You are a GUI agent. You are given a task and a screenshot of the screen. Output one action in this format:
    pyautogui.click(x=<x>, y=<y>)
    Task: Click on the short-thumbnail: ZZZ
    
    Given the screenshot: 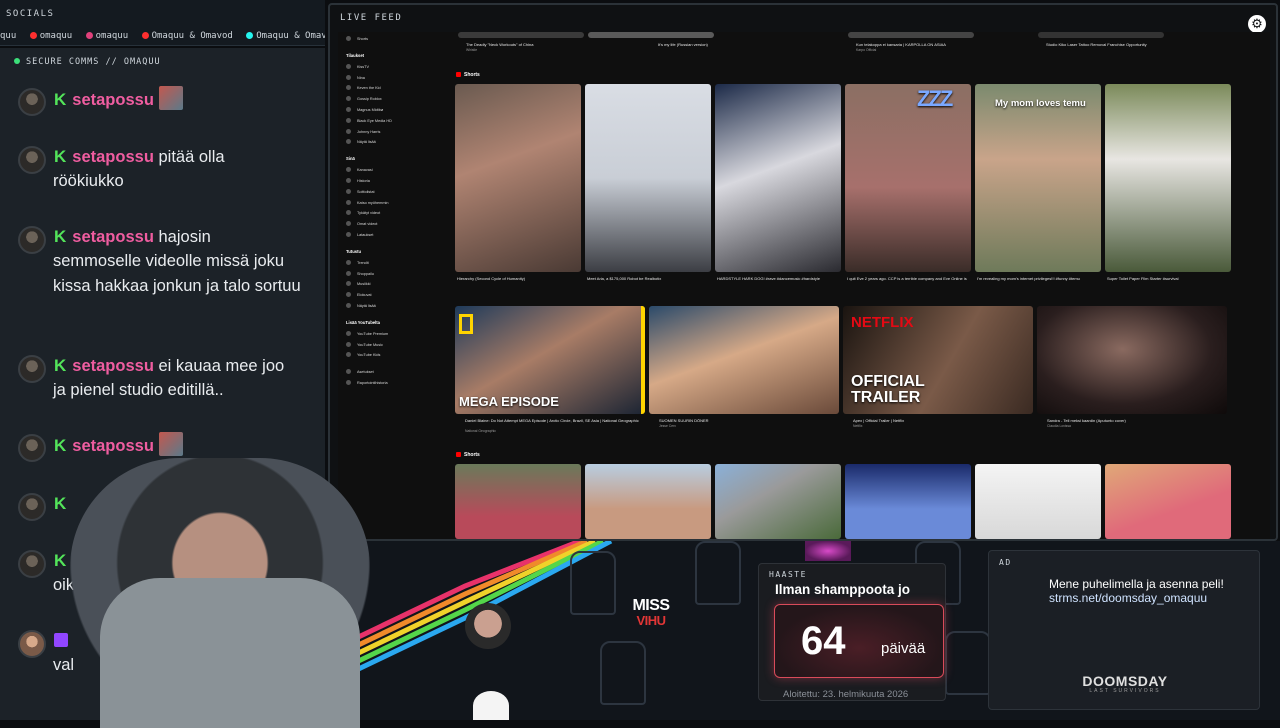 What is the action you would take?
    pyautogui.click(x=908, y=178)
    